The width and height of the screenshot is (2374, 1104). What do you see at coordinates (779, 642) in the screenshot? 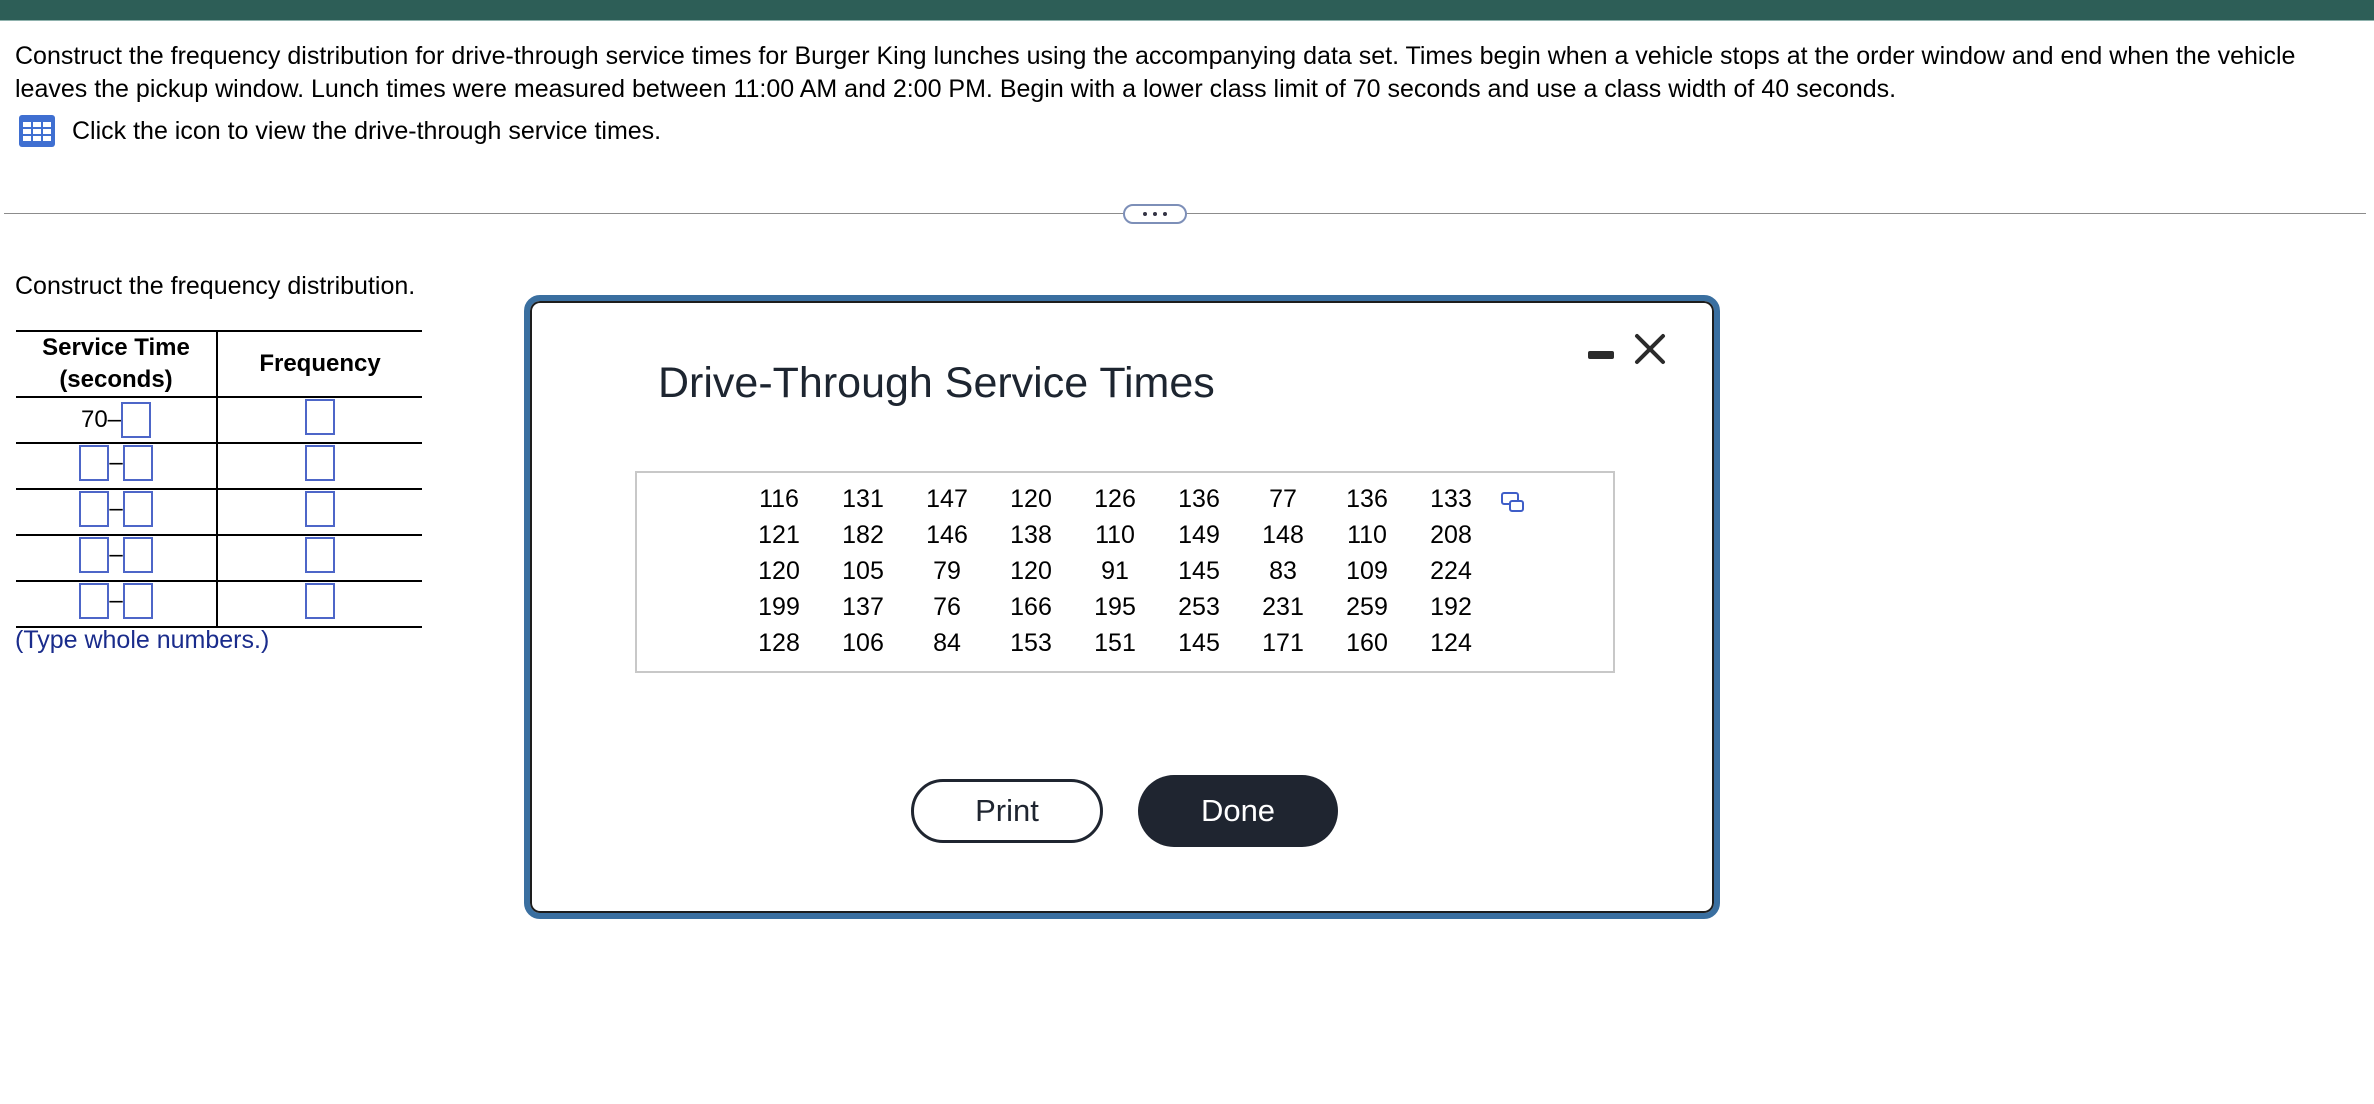
I see `data-cell: 128` at bounding box center [779, 642].